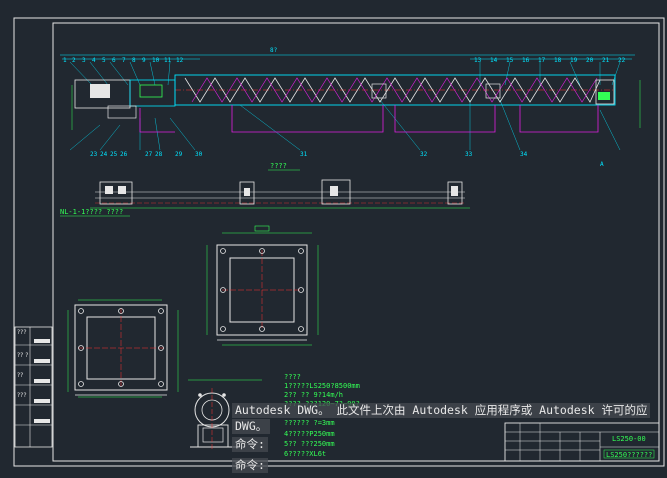 This screenshot has width=667, height=478. What do you see at coordinates (22, 332) in the screenshot?
I see `side-label-1: ???` at bounding box center [22, 332].